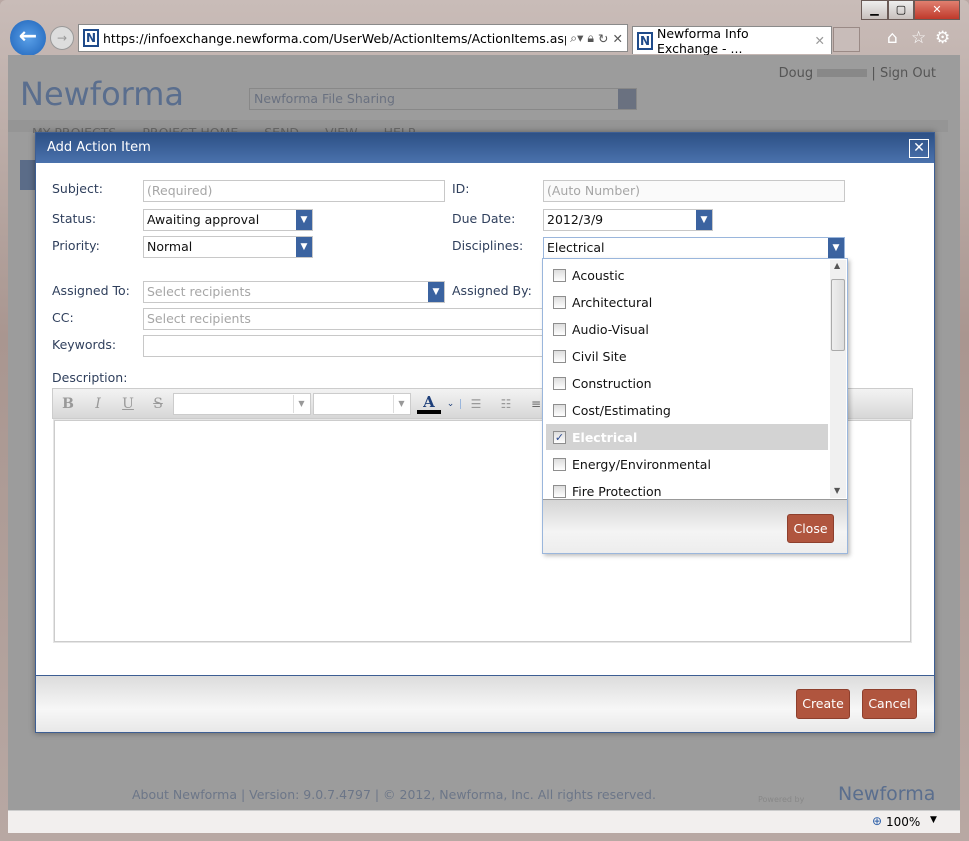 Image resolution: width=969 pixels, height=841 pixels. What do you see at coordinates (451, 403) in the screenshot?
I see `font-color-dropdown-icon: ⌄` at bounding box center [451, 403].